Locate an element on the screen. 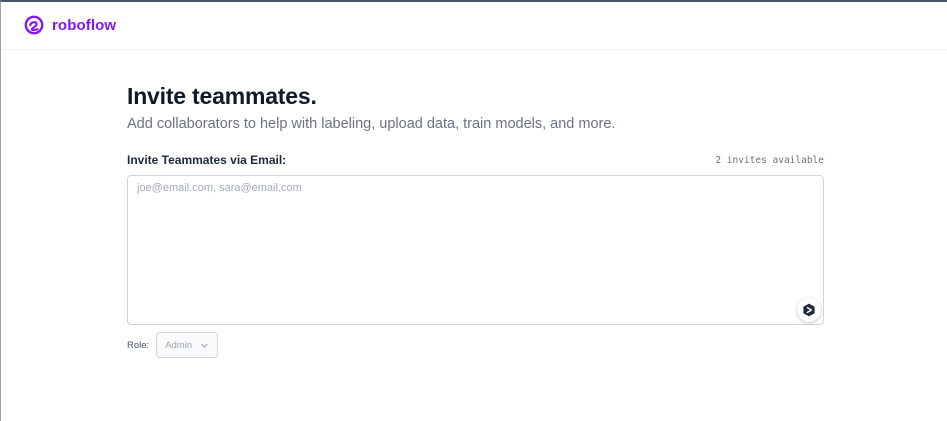 The height and width of the screenshot is (421, 947). chevron-down-icon is located at coordinates (204, 345).